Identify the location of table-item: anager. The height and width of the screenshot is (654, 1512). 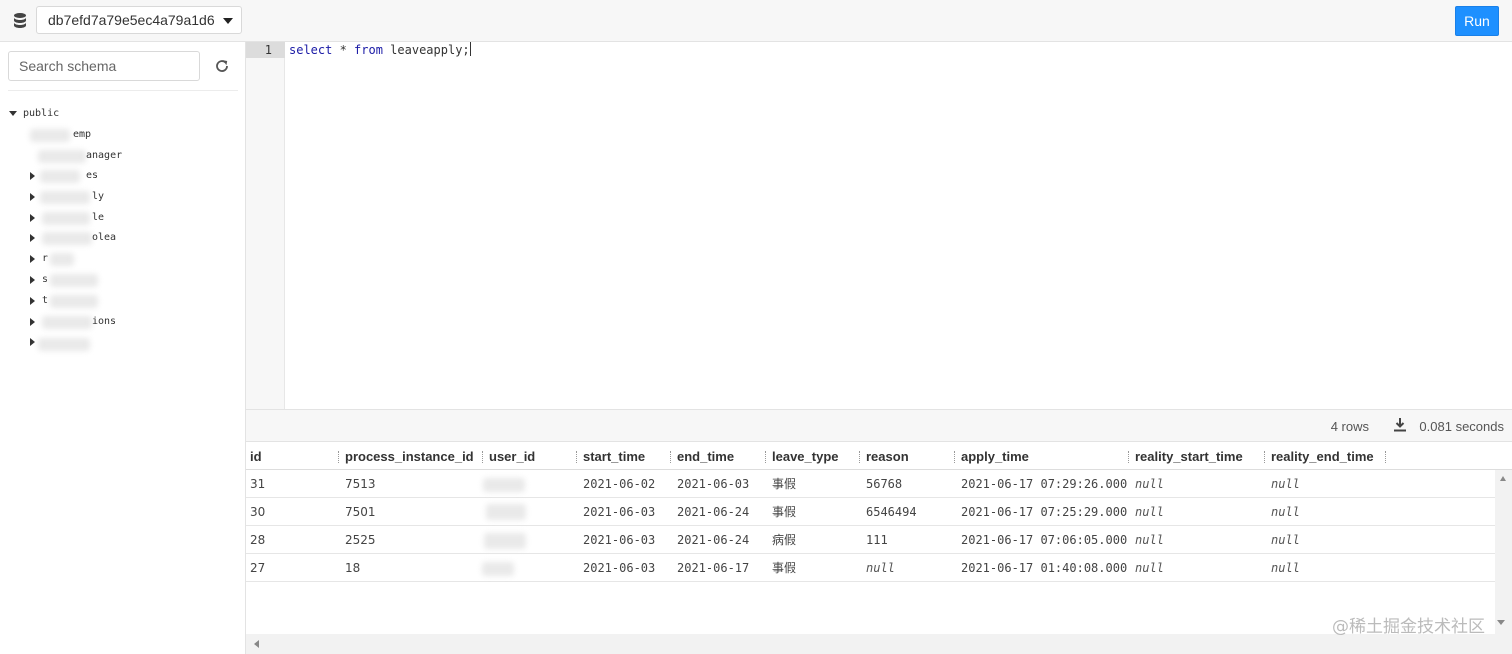
(80, 156).